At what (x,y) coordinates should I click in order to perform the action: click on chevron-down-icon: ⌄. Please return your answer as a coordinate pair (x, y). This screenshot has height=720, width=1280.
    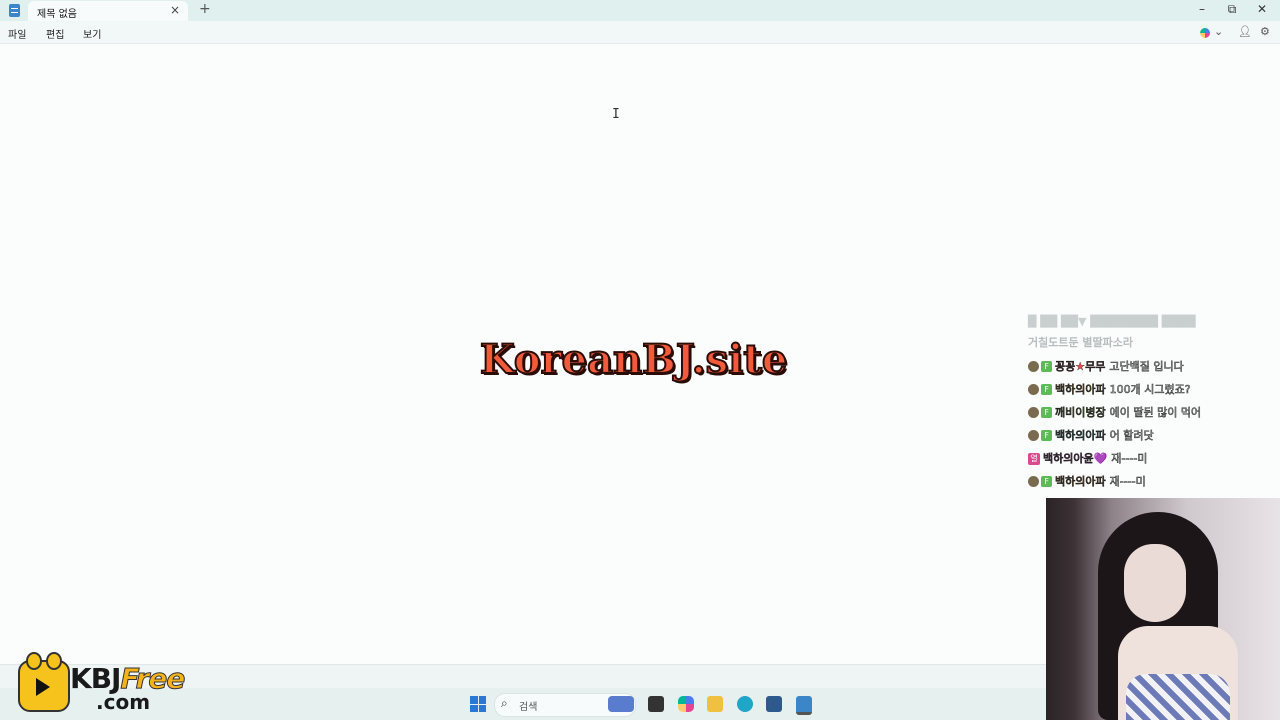
    Looking at the image, I should click on (1218, 31).